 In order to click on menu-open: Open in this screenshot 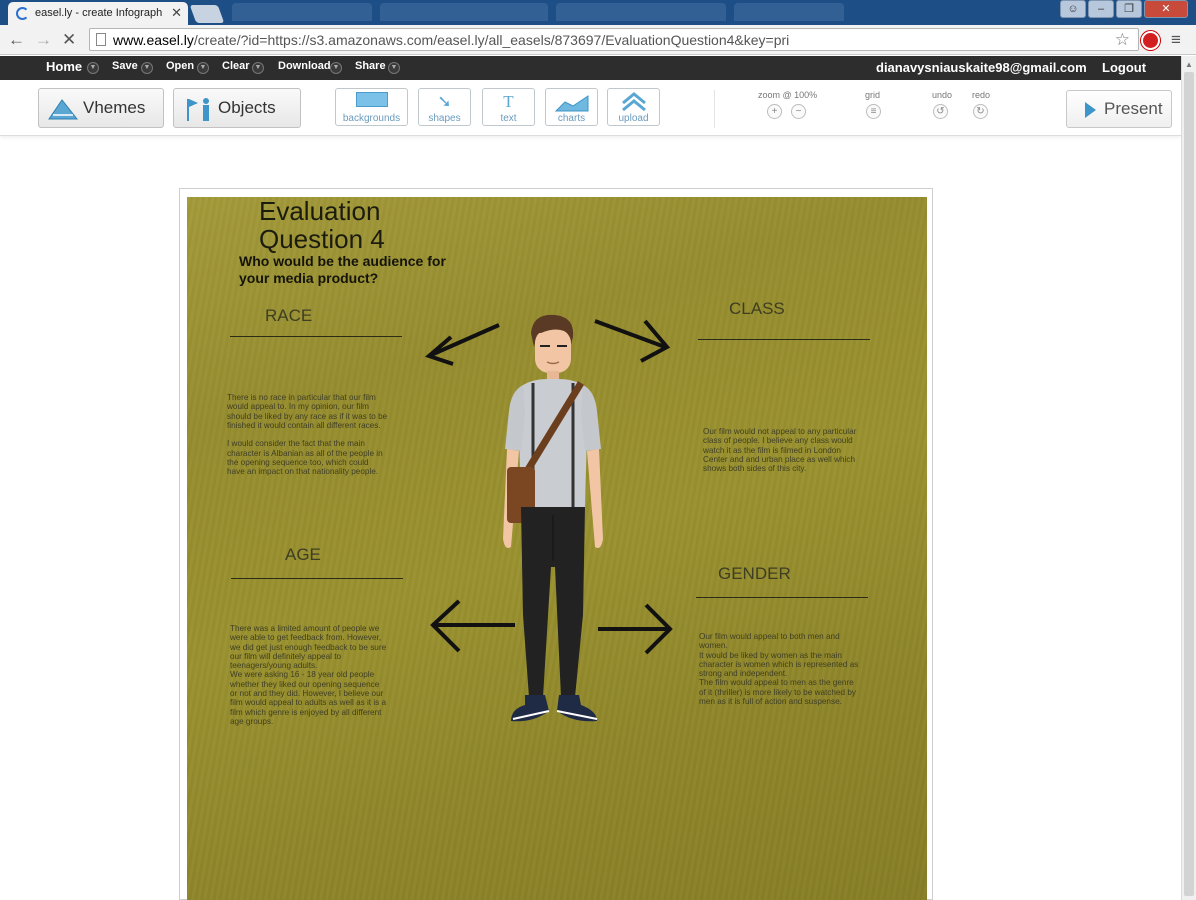, I will do `click(180, 66)`.